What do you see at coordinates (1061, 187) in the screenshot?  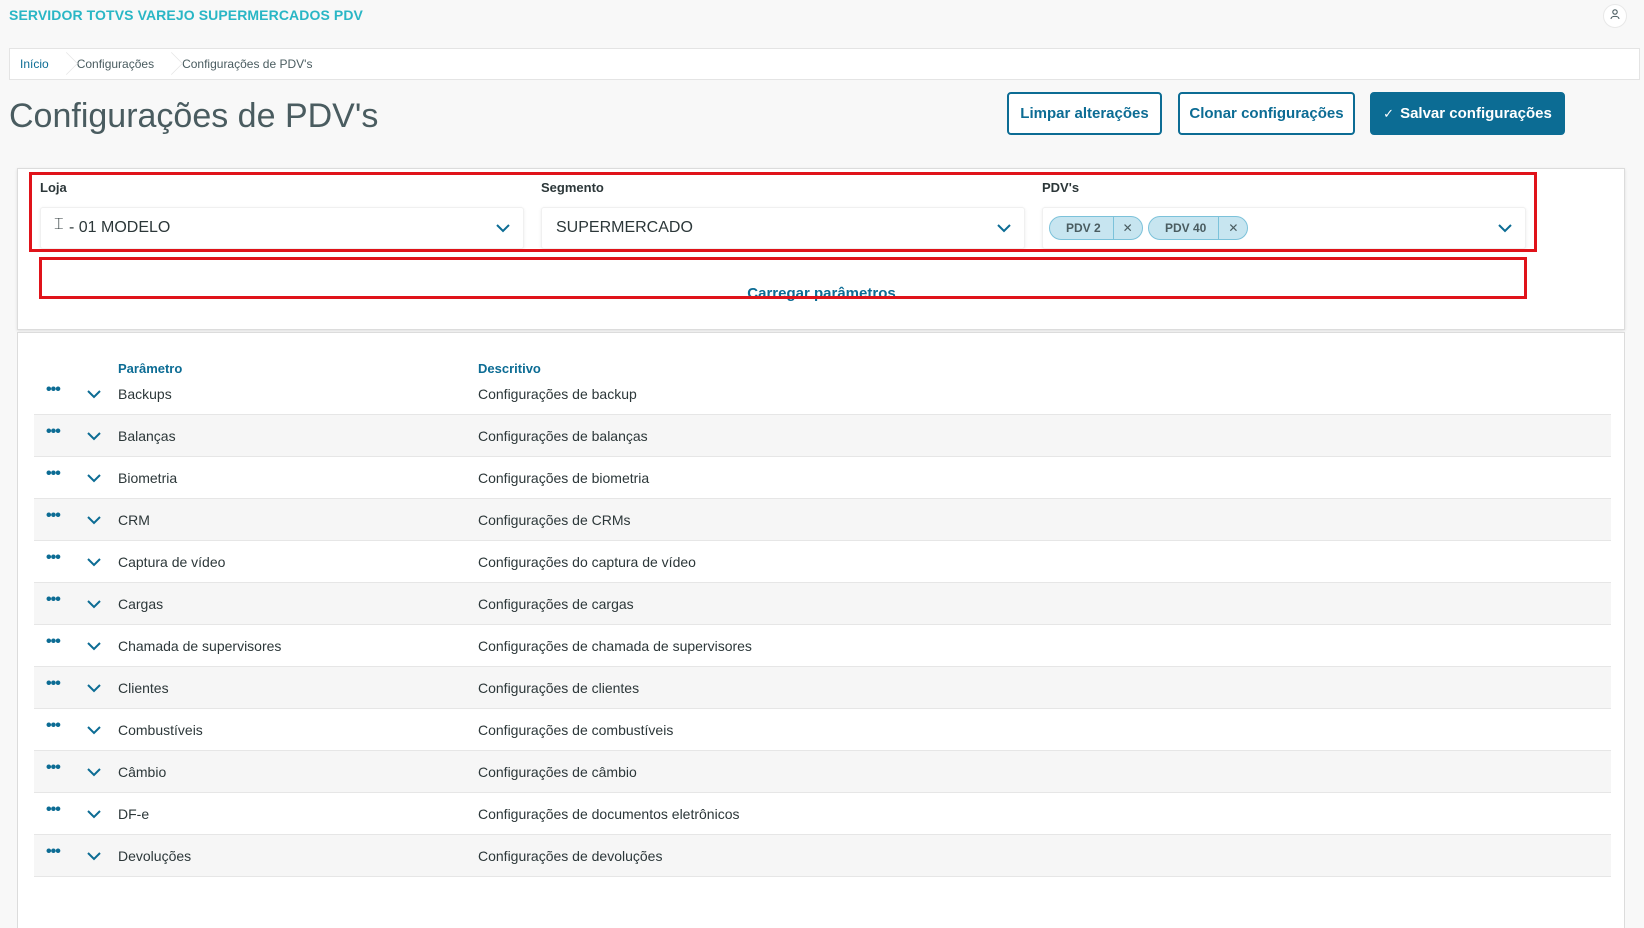 I see `pdvs-label: PDV's` at bounding box center [1061, 187].